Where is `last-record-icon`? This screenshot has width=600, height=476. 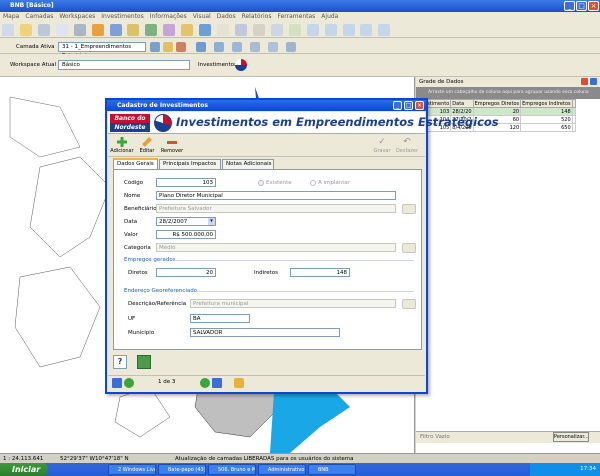 last-record-icon is located at coordinates (217, 383).